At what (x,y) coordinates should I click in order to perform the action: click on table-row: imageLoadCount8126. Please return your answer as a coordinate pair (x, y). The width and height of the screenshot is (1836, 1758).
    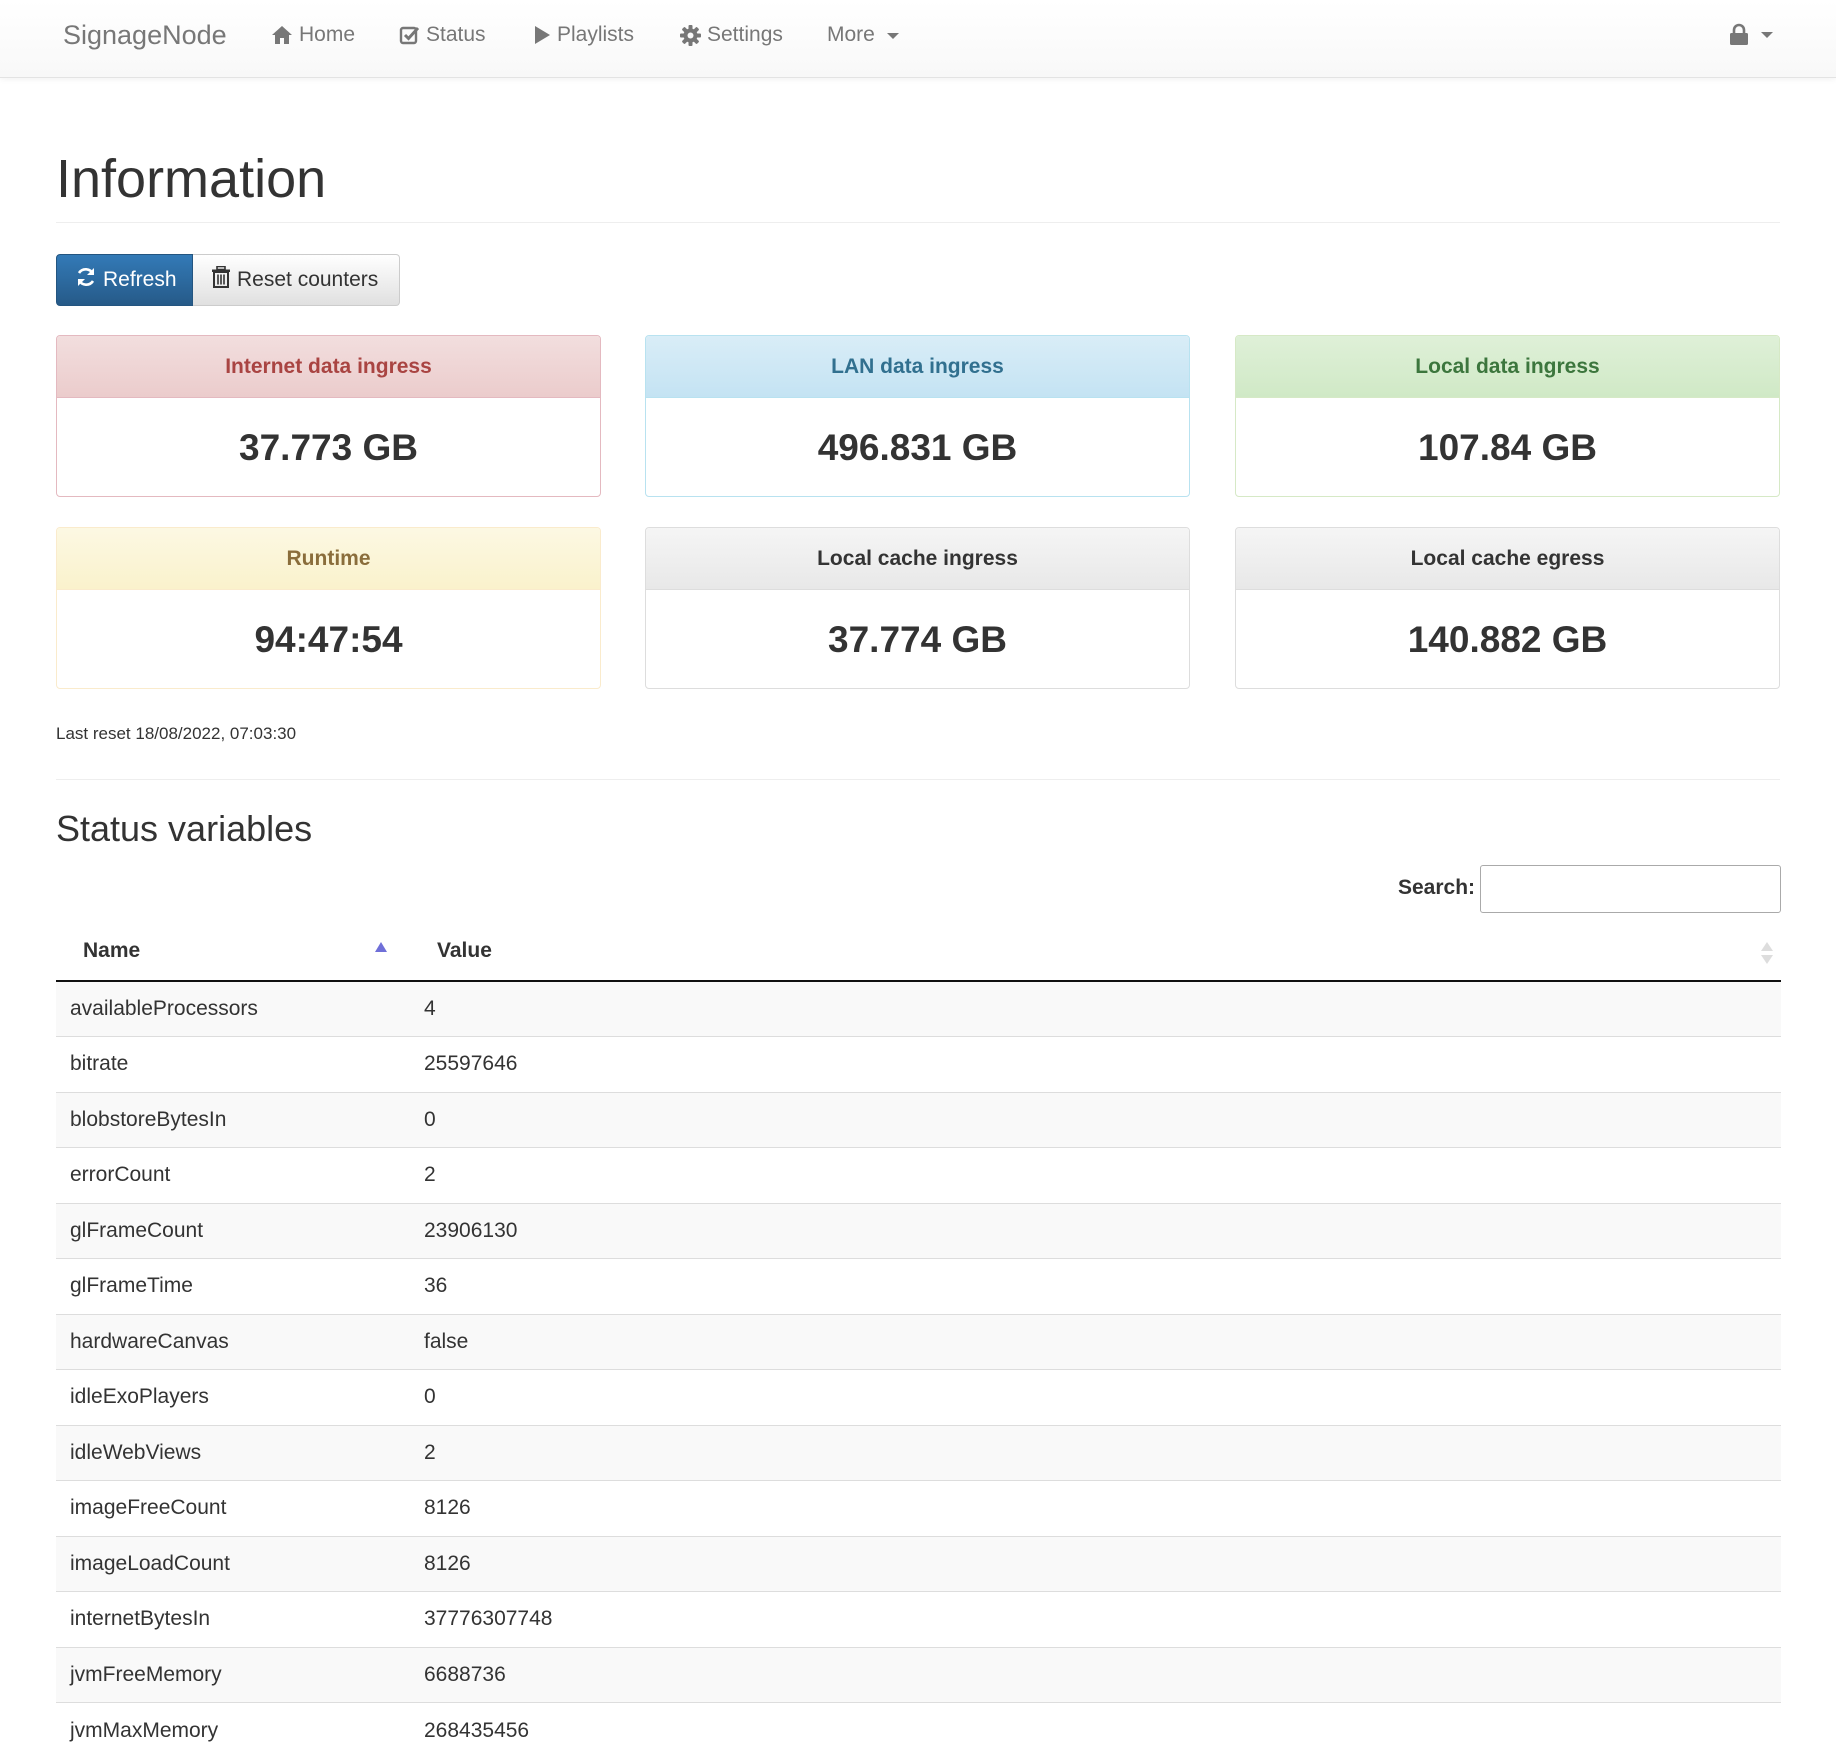
    Looking at the image, I should click on (918, 1564).